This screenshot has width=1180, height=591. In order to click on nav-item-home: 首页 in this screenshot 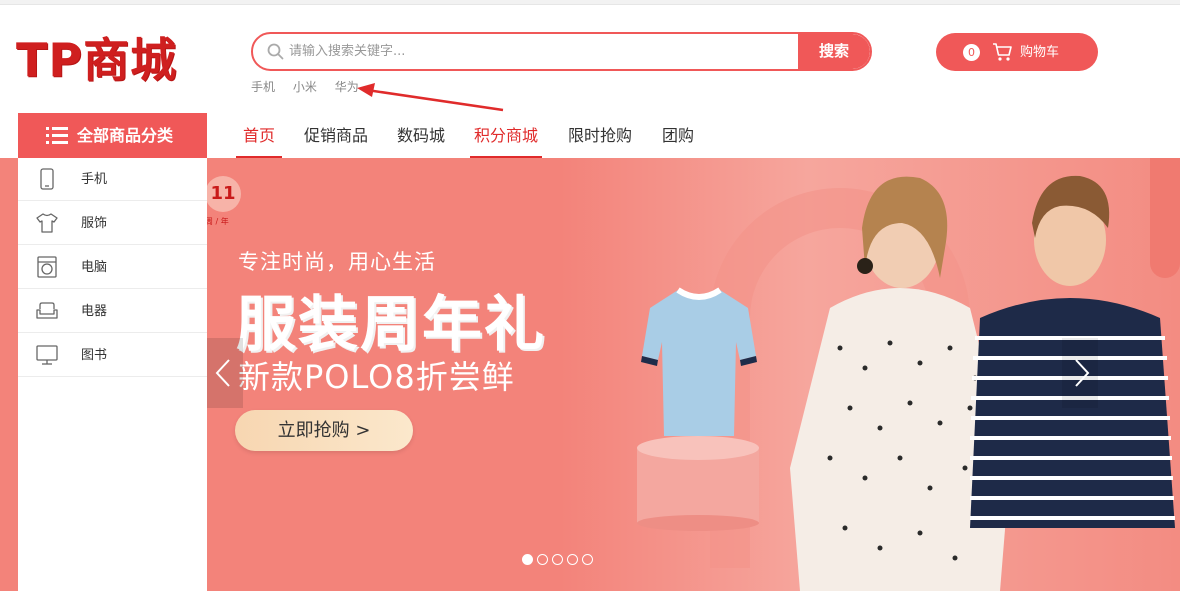, I will do `click(259, 135)`.